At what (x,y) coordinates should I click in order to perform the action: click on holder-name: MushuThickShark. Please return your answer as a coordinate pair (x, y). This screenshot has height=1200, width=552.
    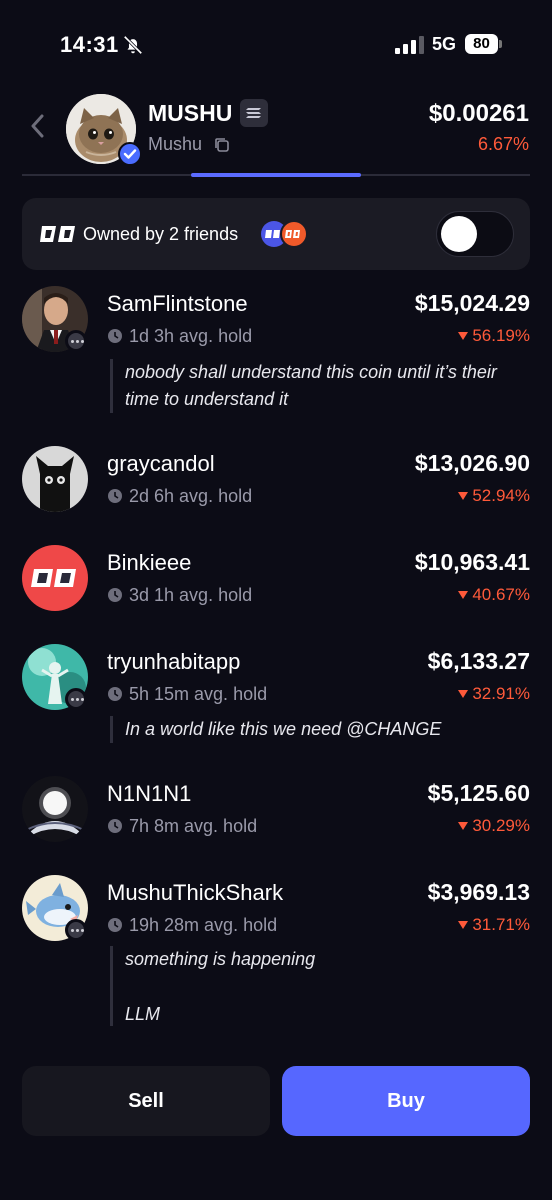
    Looking at the image, I should click on (195, 892).